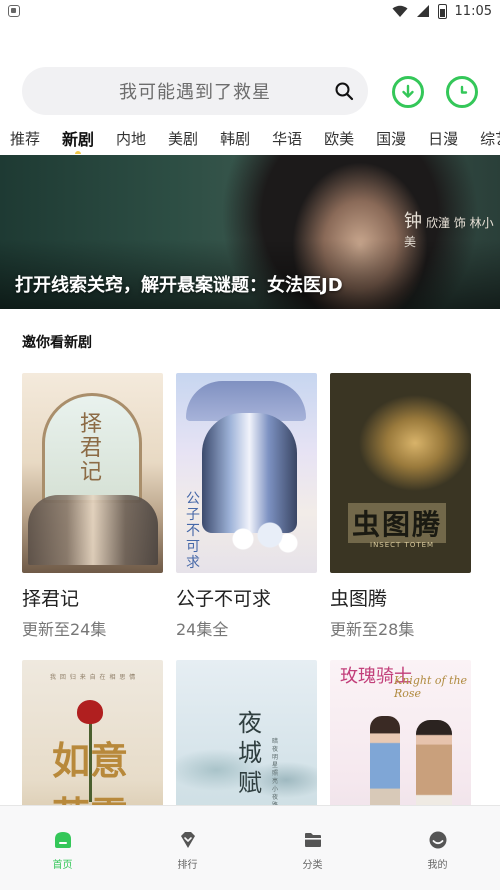 Image resolution: width=500 pixels, height=890 pixels. I want to click on section-title: 邀你看新剧, so click(57, 343).